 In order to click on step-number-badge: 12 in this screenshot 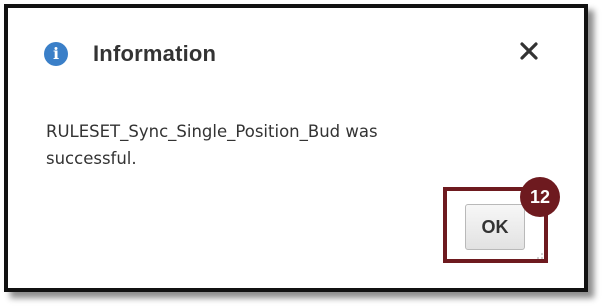, I will do `click(540, 197)`.